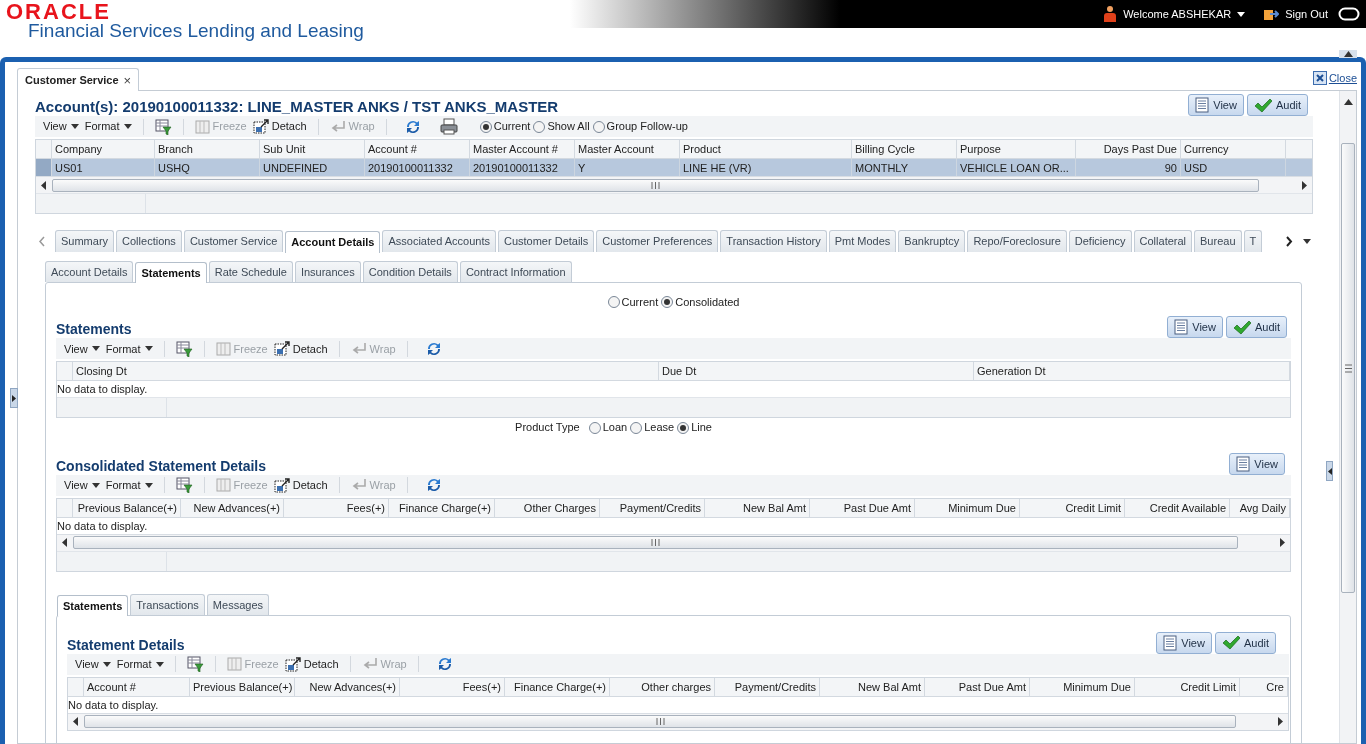 The width and height of the screenshot is (1366, 744). What do you see at coordinates (1184, 14) in the screenshot?
I see `user-menu: Welcome ABSHEKAR` at bounding box center [1184, 14].